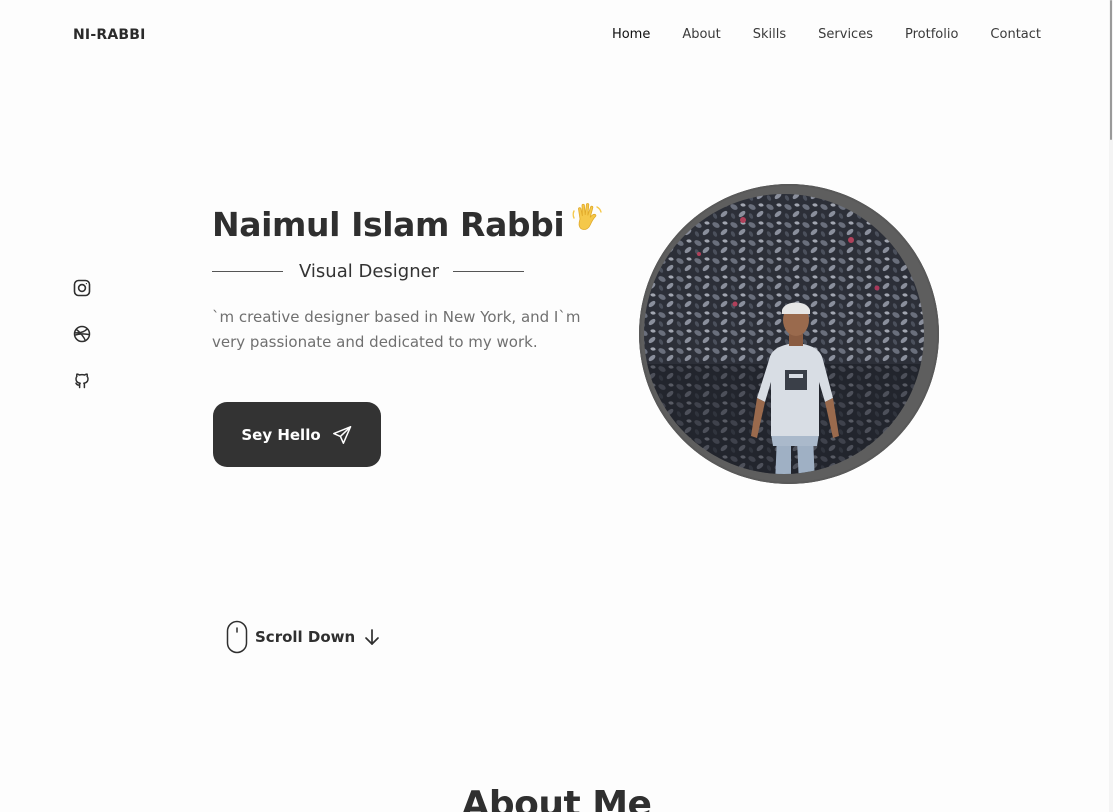 This screenshot has height=812, width=1113. I want to click on hero-name: Naimul Islam Rabbi, so click(388, 224).